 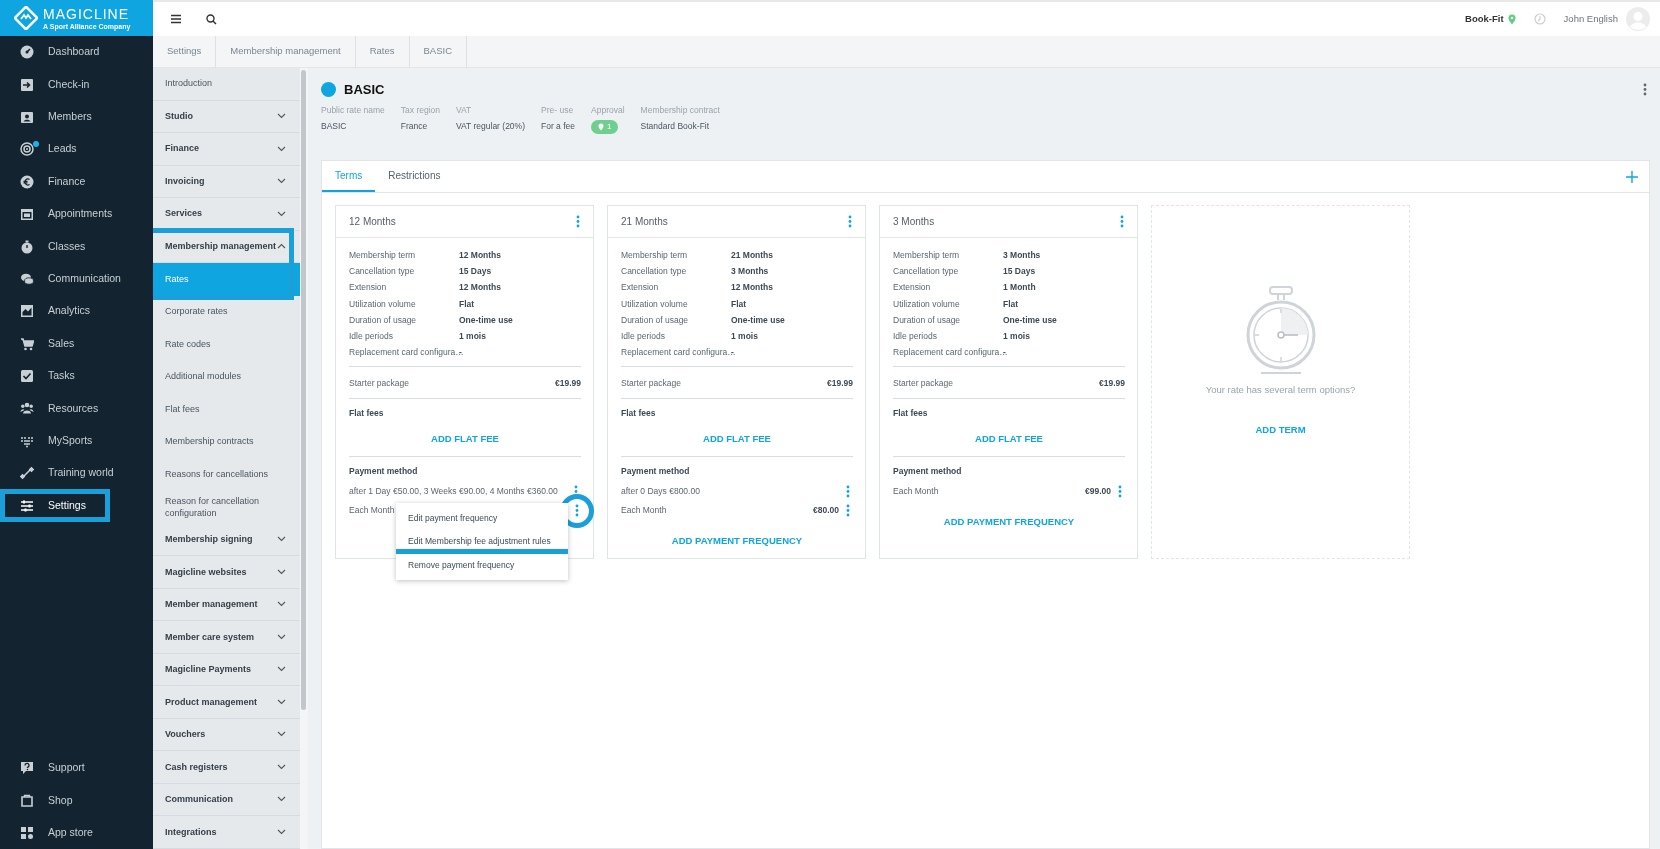 I want to click on field-label: VAT, so click(x=464, y=110).